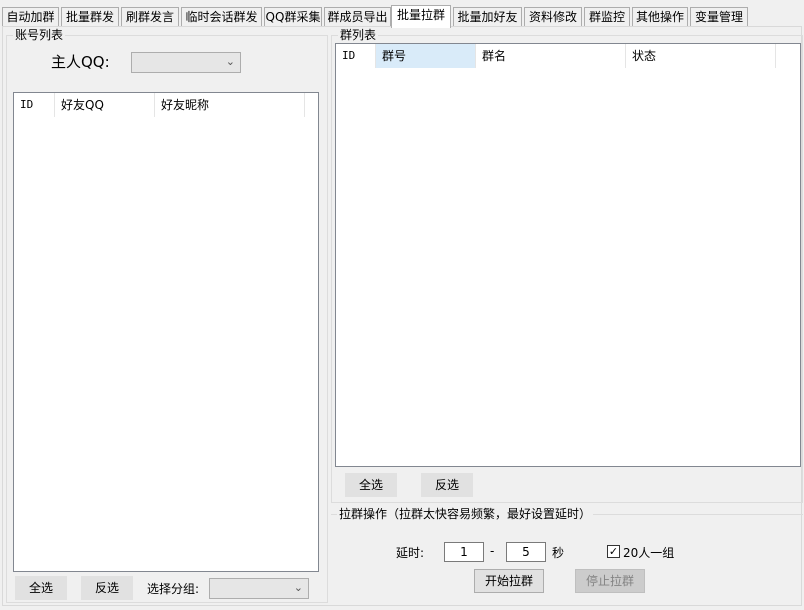  I want to click on group-select-all-button: 全选, so click(371, 485).